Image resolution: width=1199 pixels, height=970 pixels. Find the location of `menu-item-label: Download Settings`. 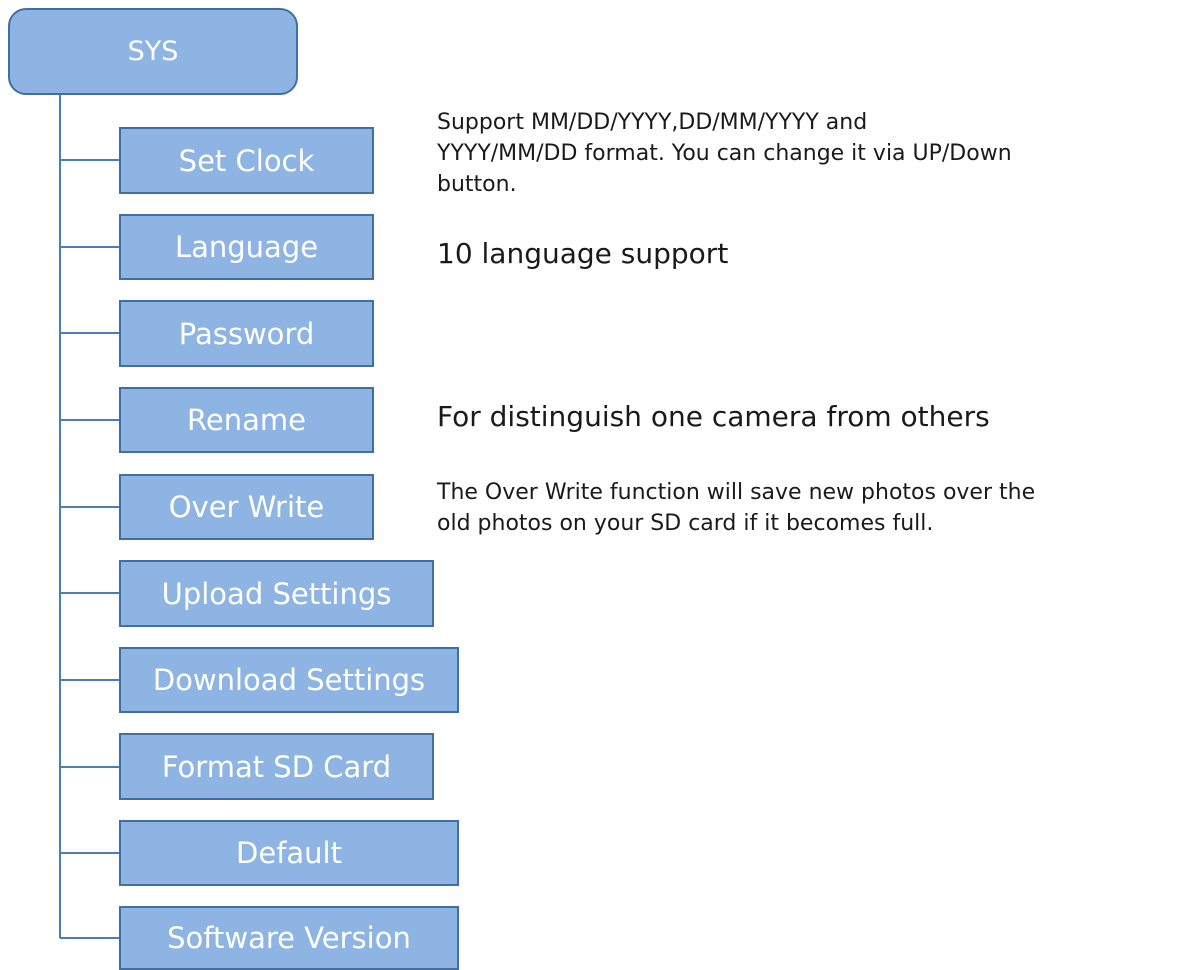

menu-item-label: Download Settings is located at coordinates (289, 680).